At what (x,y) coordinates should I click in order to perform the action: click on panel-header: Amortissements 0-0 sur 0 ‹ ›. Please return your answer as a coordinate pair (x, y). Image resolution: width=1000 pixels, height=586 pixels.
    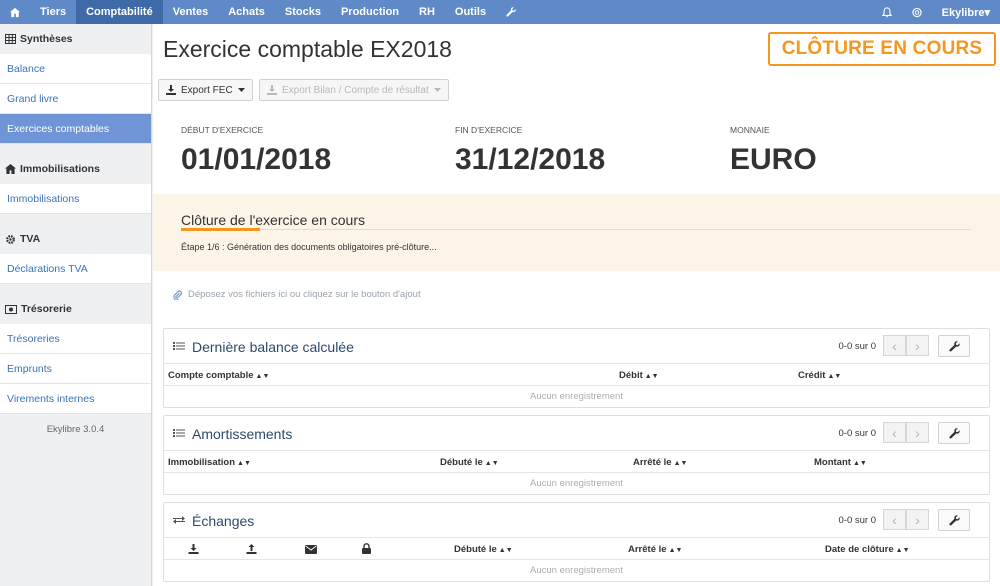
    Looking at the image, I should click on (576, 433).